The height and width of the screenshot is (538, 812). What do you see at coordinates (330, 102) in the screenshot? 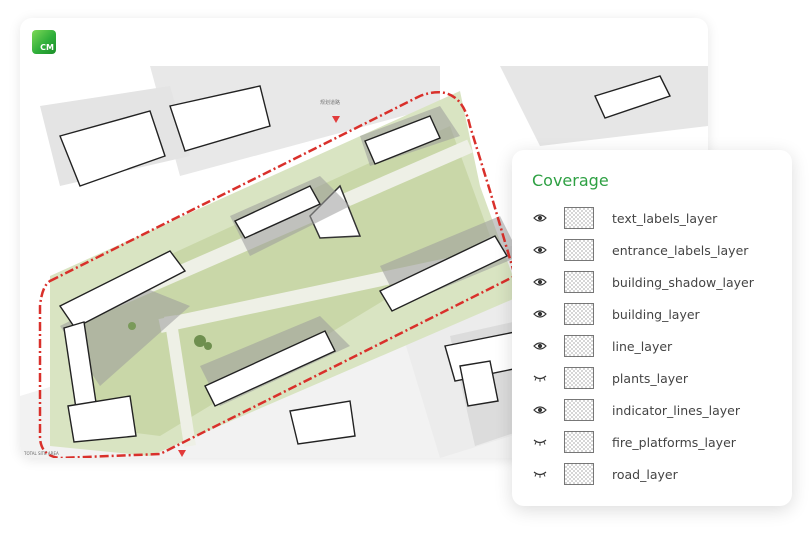
I see `road-label: 规划道路` at bounding box center [330, 102].